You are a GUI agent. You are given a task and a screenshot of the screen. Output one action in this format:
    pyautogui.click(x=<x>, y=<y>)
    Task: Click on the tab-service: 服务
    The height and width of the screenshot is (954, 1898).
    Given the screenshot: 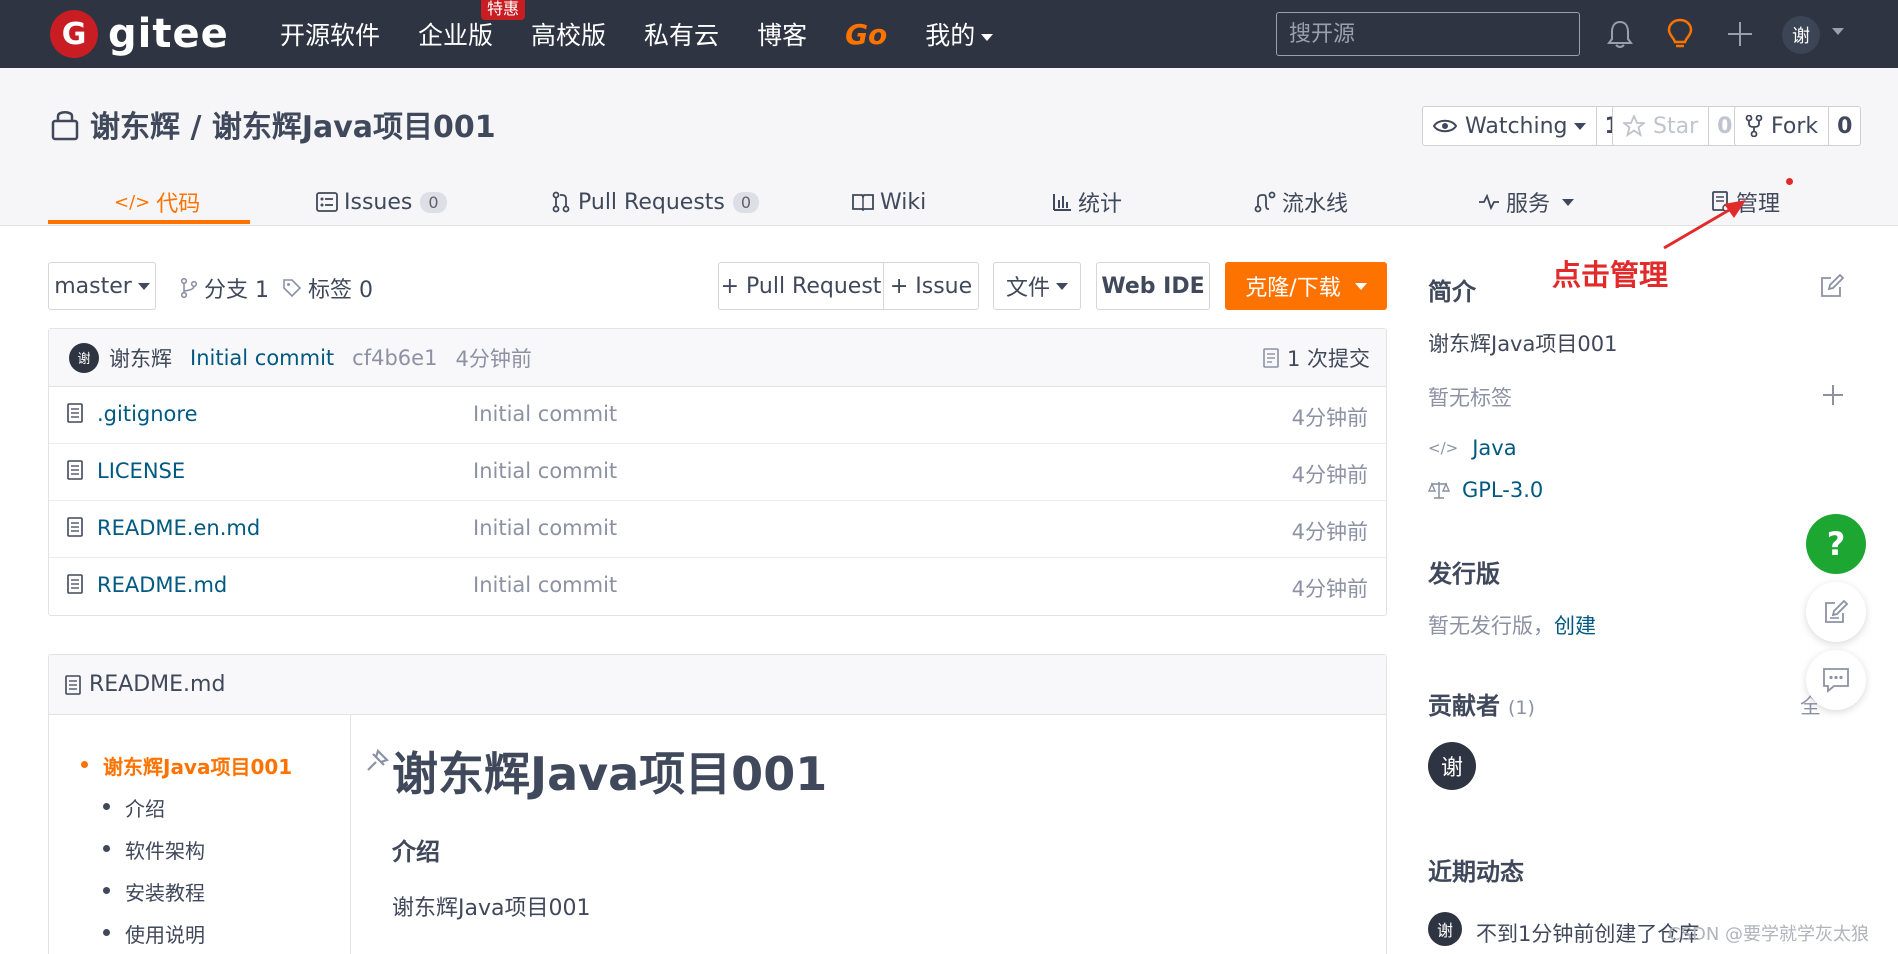 What is the action you would take?
    pyautogui.click(x=1526, y=202)
    